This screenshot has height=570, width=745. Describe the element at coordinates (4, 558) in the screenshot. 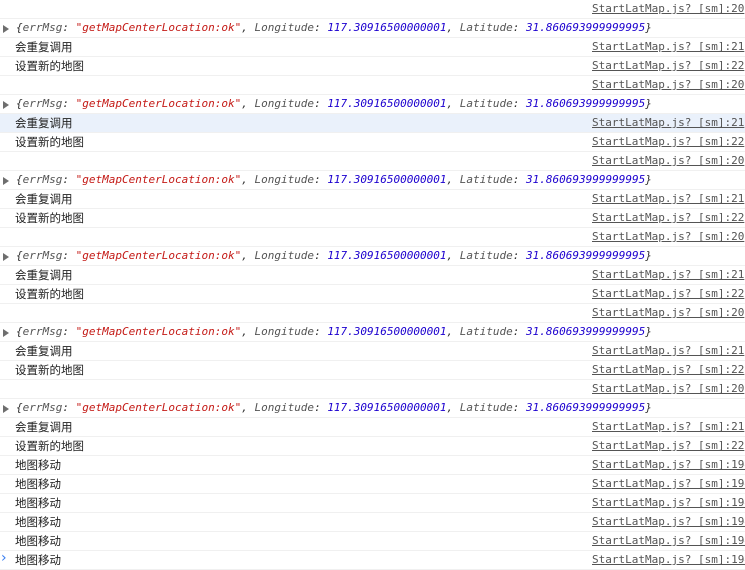

I see `prompt-chevron-icon: ›` at that location.